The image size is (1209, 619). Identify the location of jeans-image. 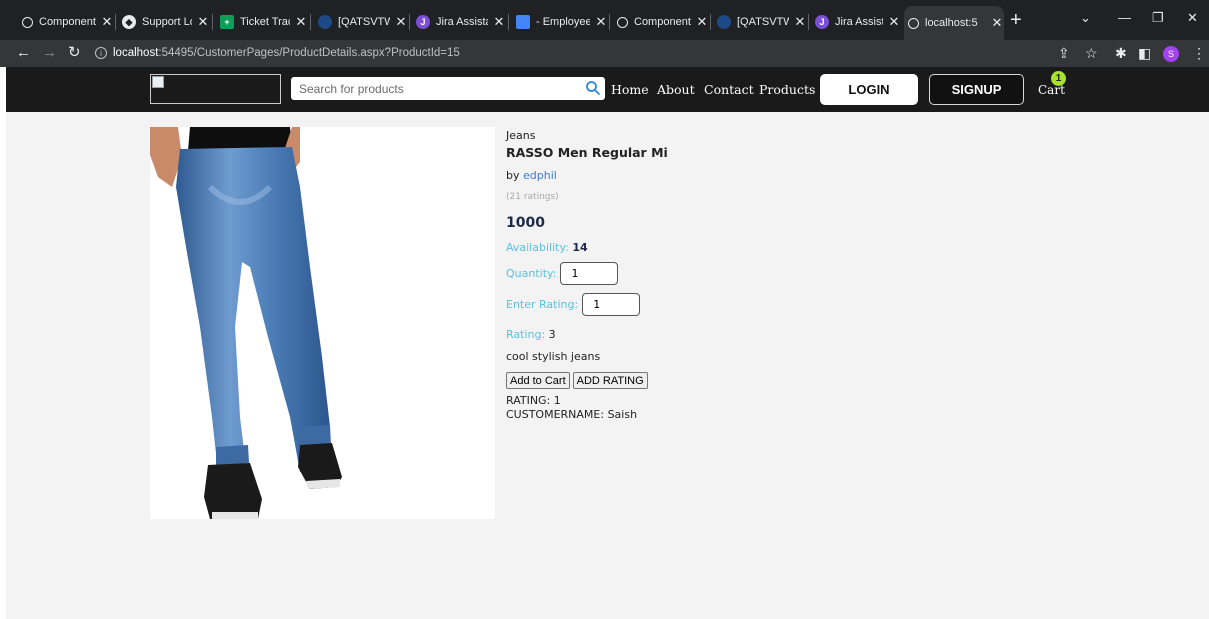
(246, 323).